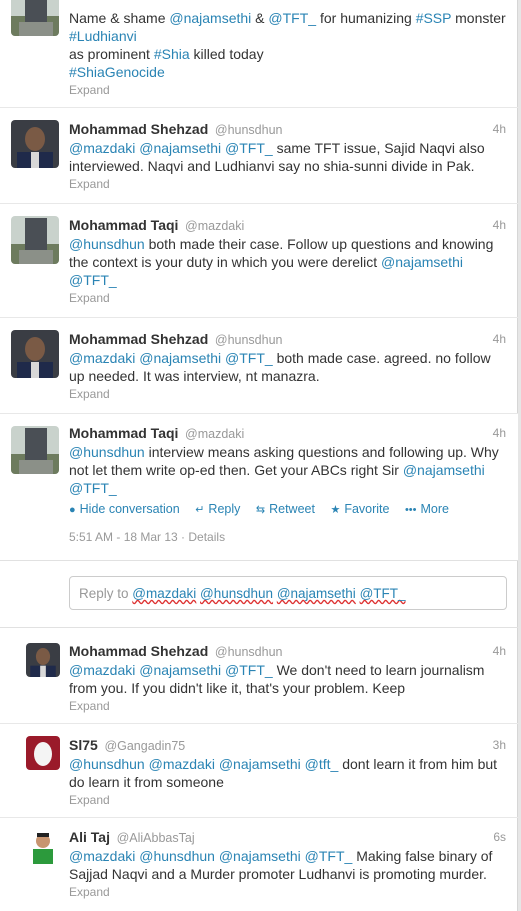 The height and width of the screenshot is (911, 521). Describe the element at coordinates (200, 510) in the screenshot. I see `reply-arrow-icon: ↵` at that location.